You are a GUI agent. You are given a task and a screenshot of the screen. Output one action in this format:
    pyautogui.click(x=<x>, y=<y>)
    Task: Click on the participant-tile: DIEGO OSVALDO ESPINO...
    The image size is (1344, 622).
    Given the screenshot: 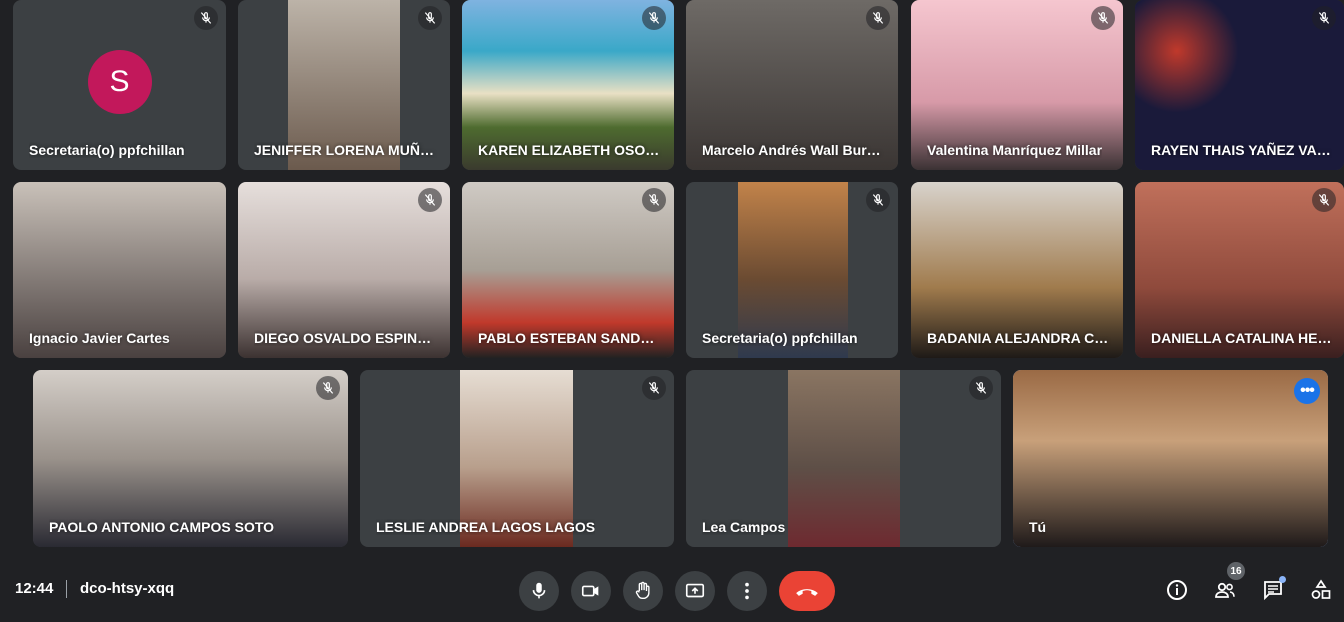 What is the action you would take?
    pyautogui.click(x=344, y=270)
    